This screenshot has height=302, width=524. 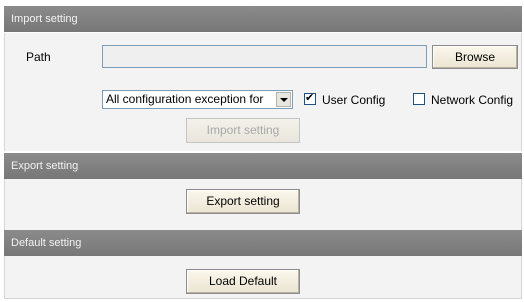 What do you see at coordinates (354, 100) in the screenshot?
I see `user-config-label: User Config` at bounding box center [354, 100].